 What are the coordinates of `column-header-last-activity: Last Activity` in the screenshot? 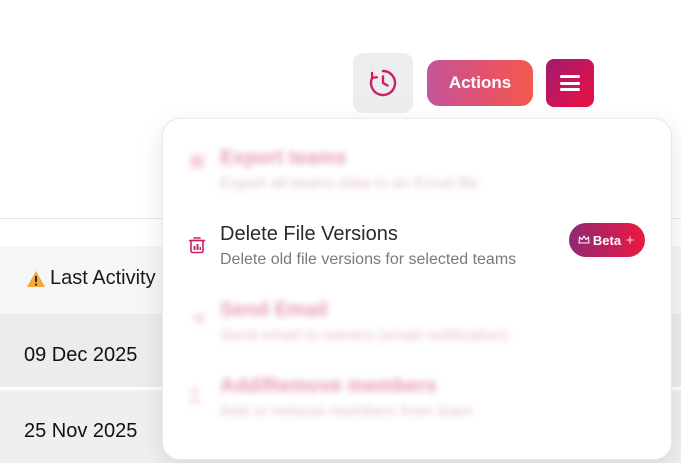 It's located at (91, 278).